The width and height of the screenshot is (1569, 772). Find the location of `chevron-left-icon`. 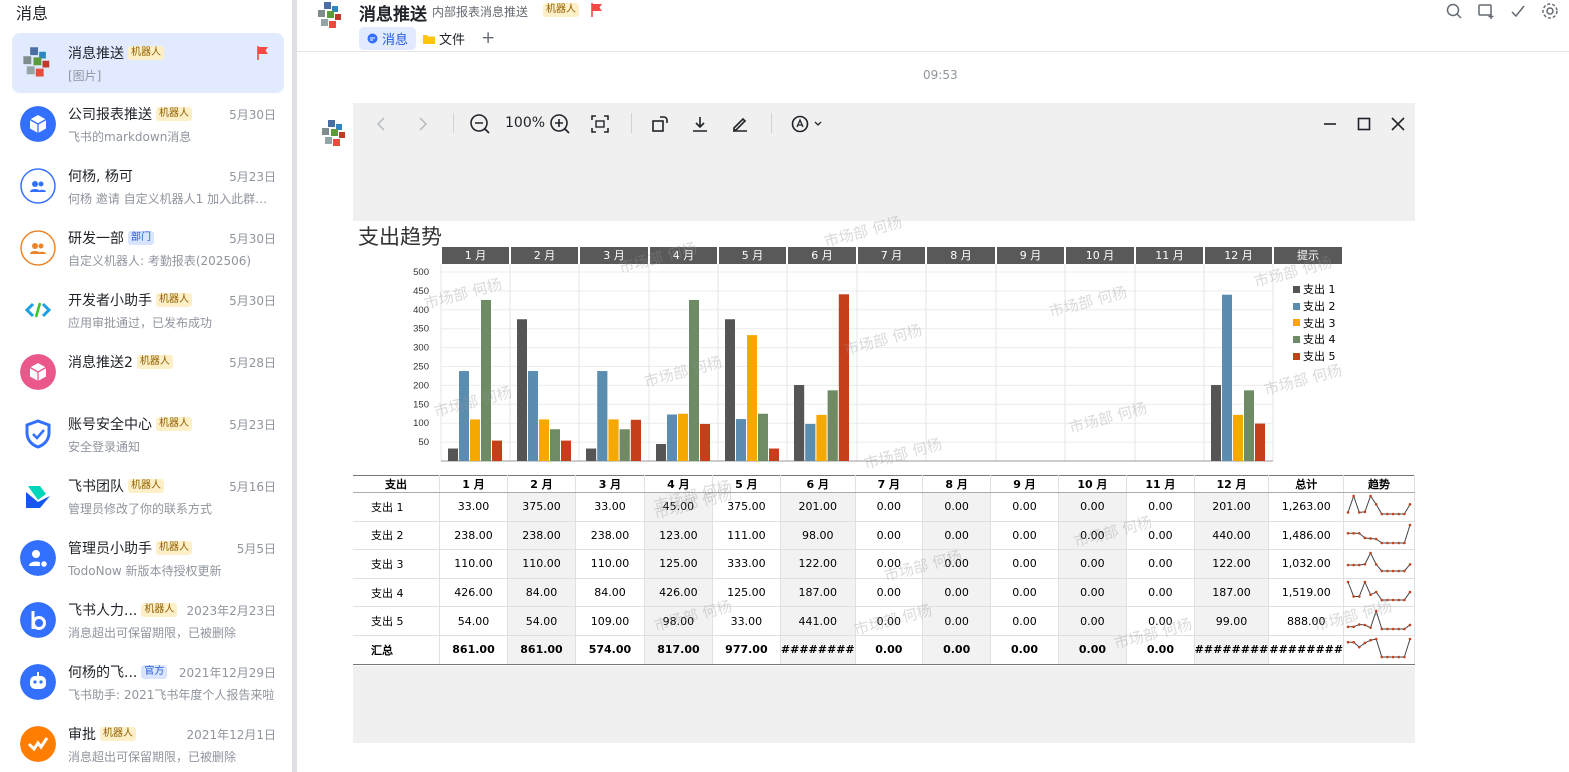

chevron-left-icon is located at coordinates (380, 124).